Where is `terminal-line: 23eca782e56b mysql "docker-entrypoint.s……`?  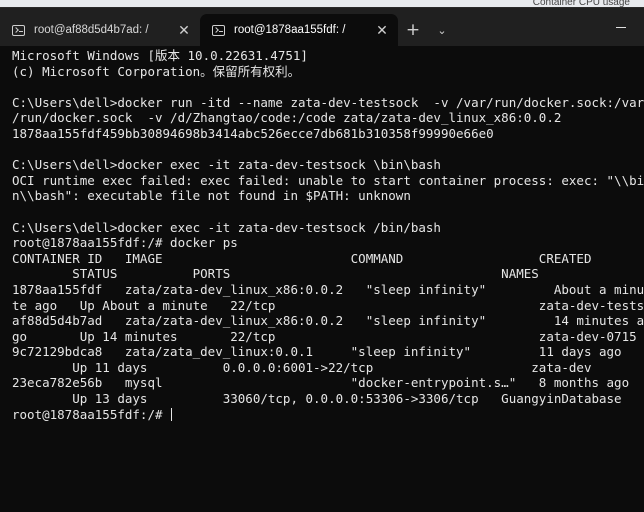 terminal-line: 23eca782e56b mysql "docker-entrypoint.s…… is located at coordinates (321, 383).